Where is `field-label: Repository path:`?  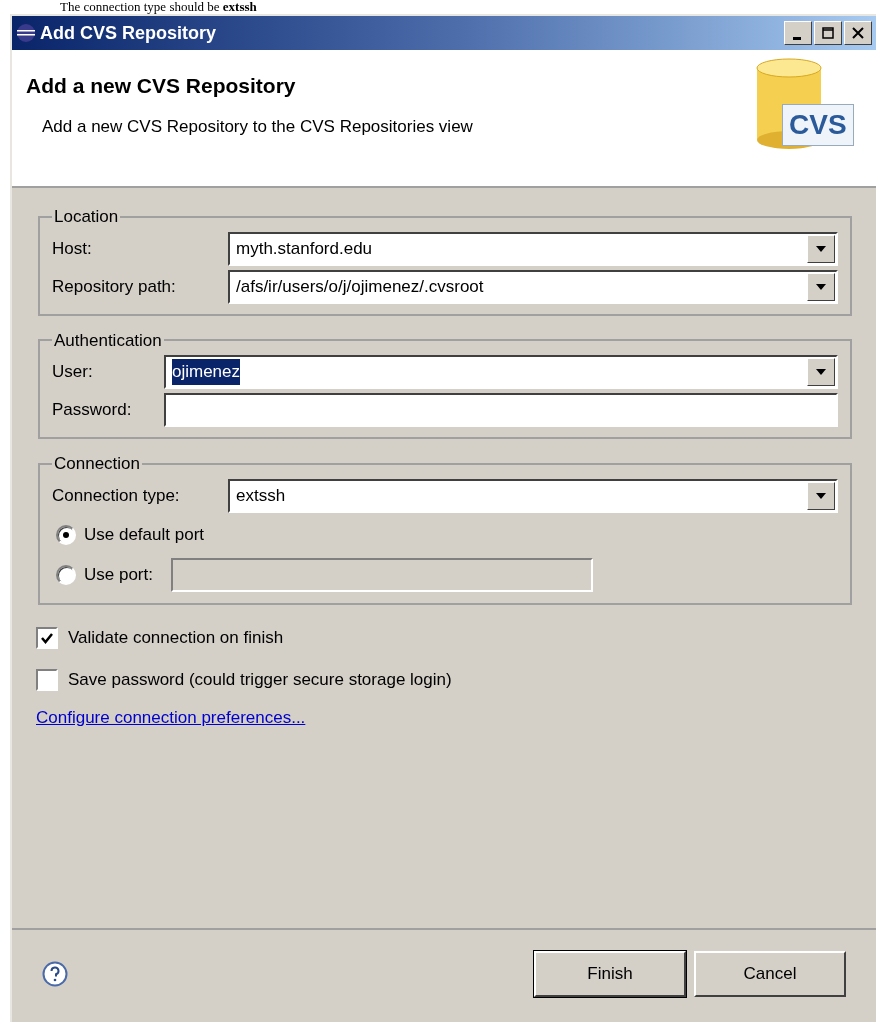
field-label: Repository path: is located at coordinates (114, 286).